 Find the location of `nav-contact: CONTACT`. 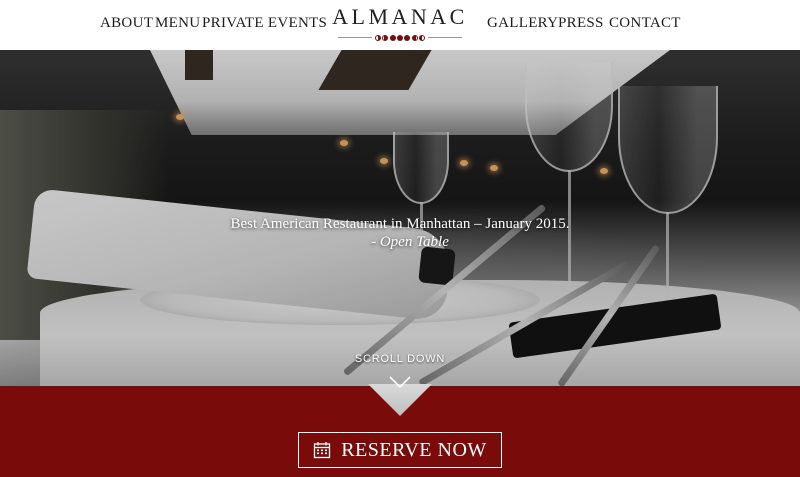

nav-contact: CONTACT is located at coordinates (645, 23).